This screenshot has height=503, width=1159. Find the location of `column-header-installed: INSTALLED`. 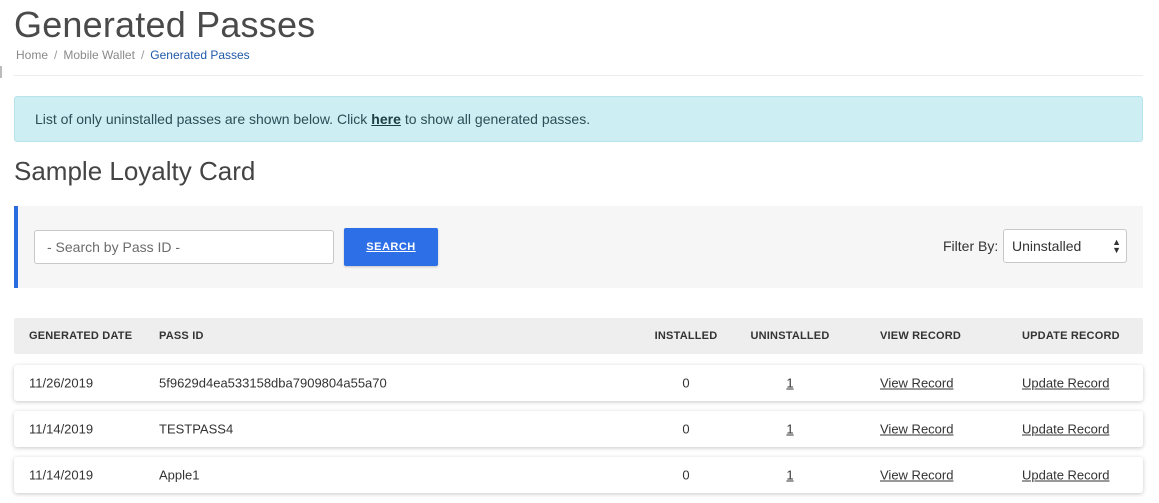

column-header-installed: INSTALLED is located at coordinates (686, 336).